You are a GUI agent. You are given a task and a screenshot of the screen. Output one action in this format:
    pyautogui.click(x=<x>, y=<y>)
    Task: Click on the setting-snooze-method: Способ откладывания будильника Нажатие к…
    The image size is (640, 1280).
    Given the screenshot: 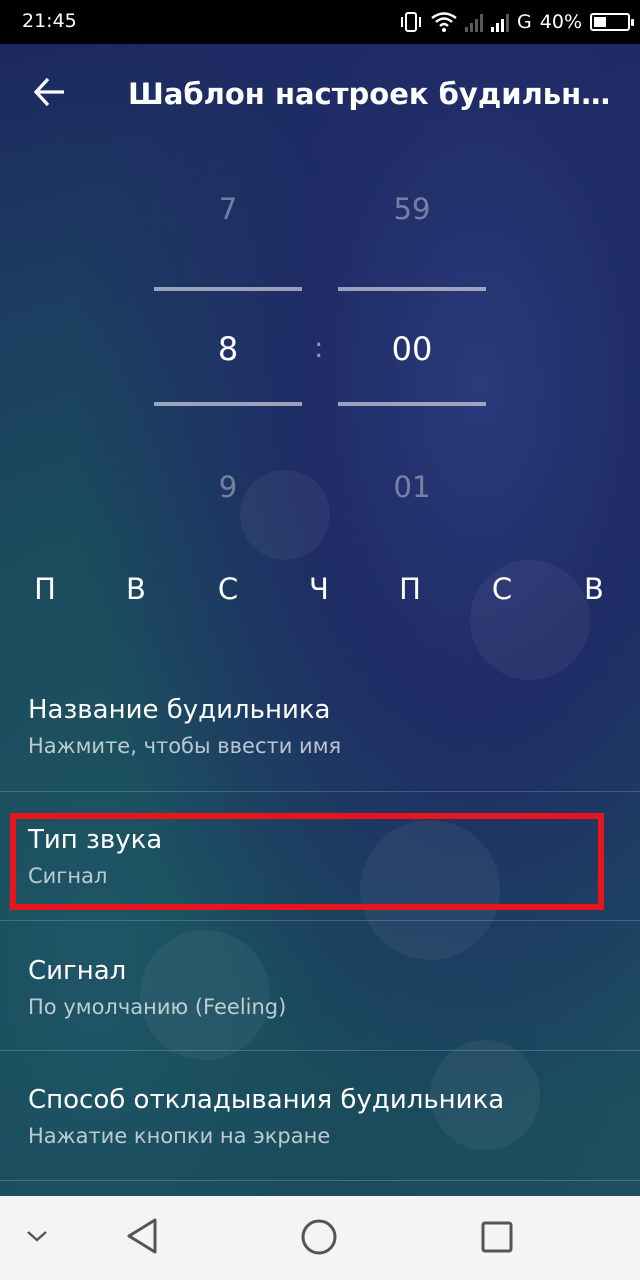 What is the action you would take?
    pyautogui.click(x=320, y=1115)
    